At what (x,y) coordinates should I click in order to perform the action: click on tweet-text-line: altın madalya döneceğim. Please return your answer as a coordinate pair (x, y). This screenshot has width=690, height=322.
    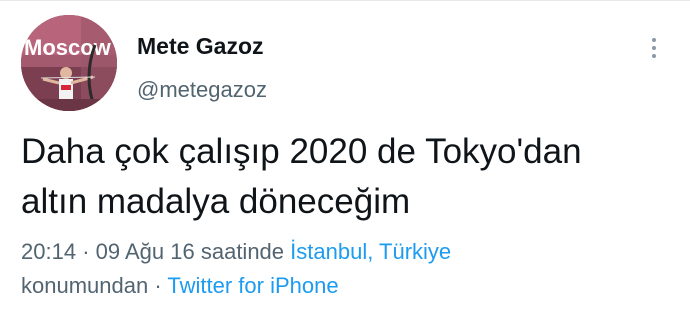
    Looking at the image, I should click on (216, 201).